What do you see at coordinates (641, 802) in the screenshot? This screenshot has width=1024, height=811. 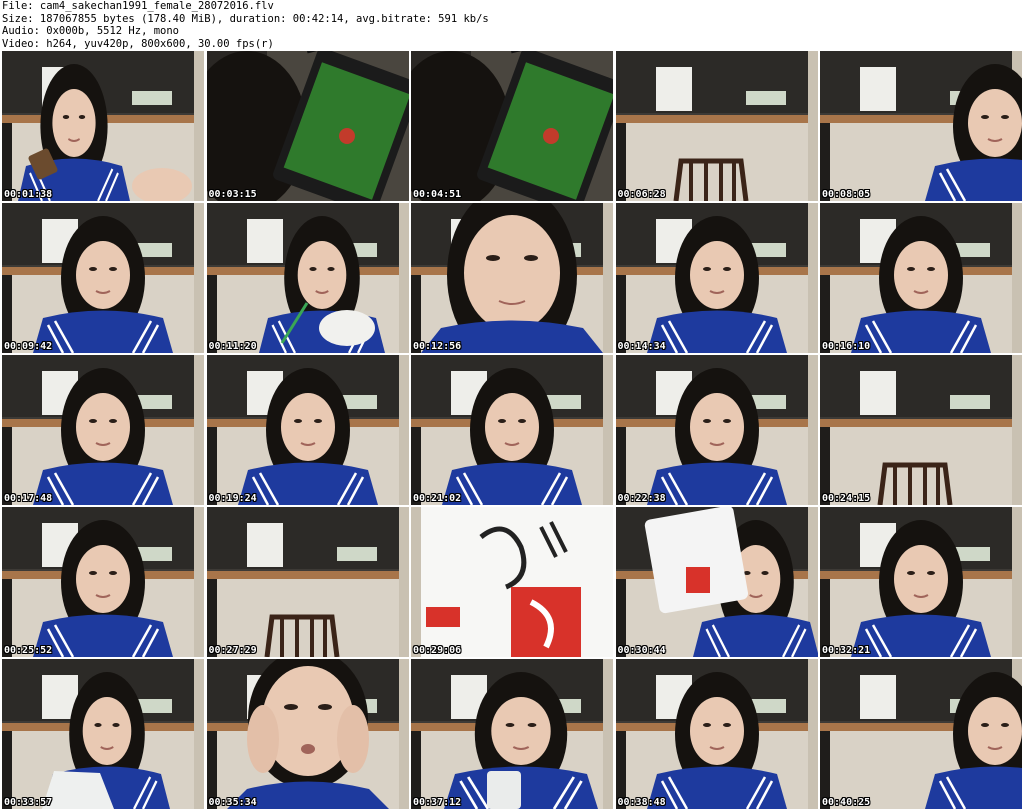 I see `thumbnail-timestamp: 00:38:48` at bounding box center [641, 802].